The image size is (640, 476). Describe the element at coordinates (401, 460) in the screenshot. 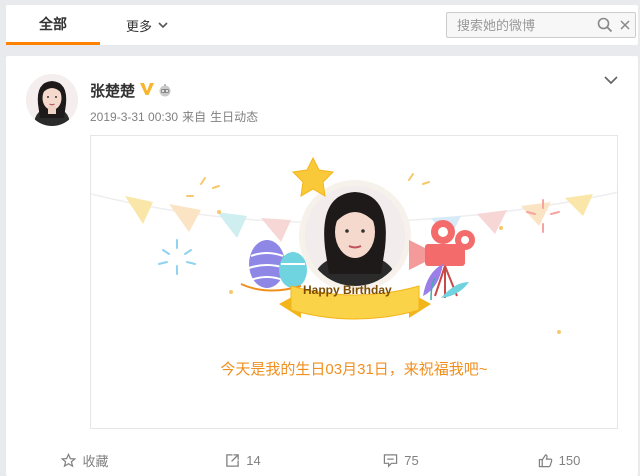

I see `comment-button: 75` at that location.